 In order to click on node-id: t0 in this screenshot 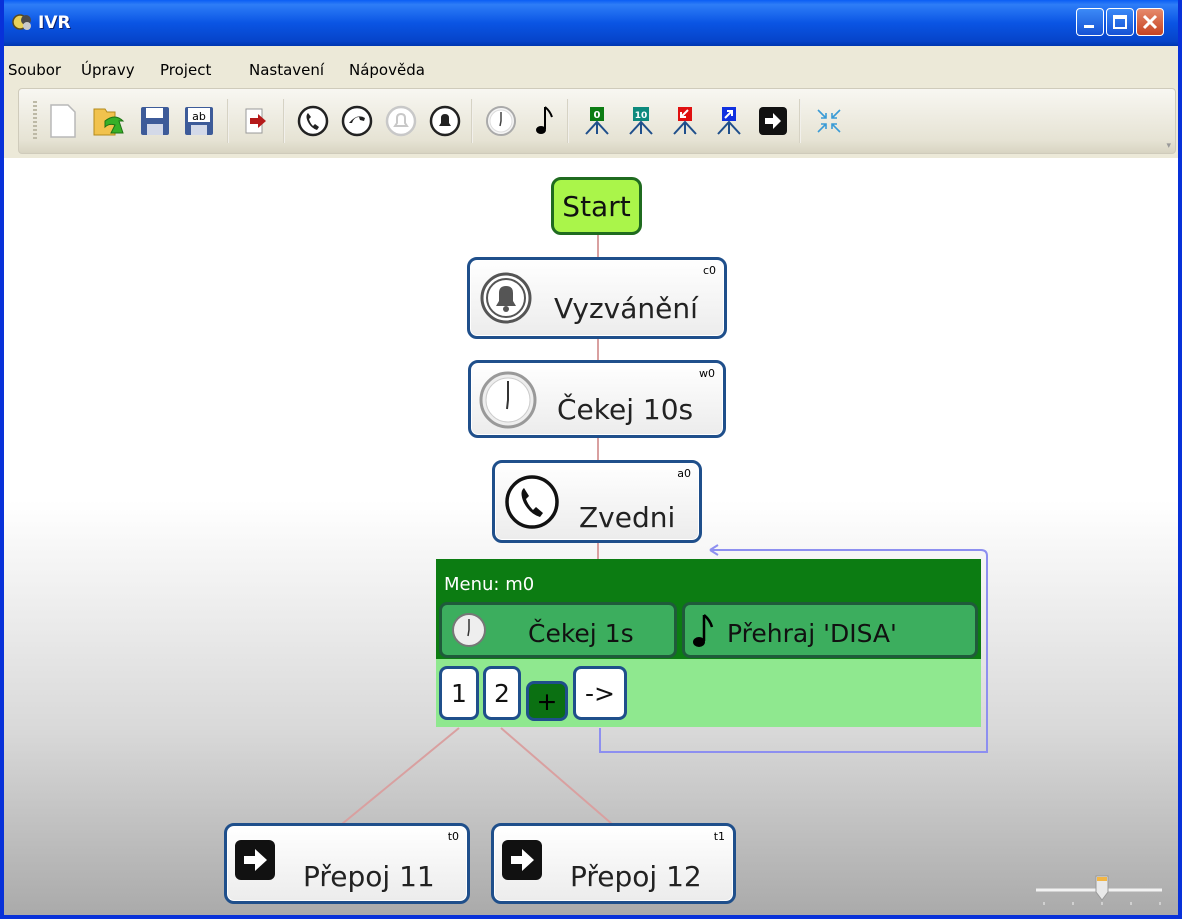, I will do `click(453, 836)`.